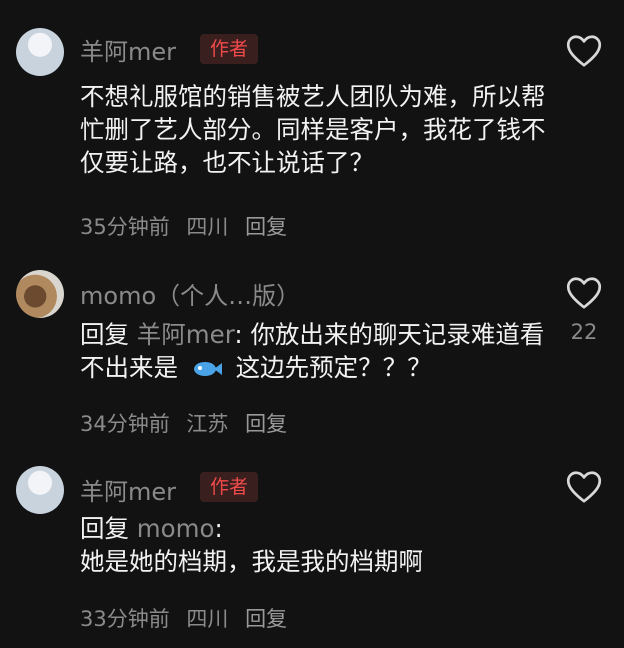 Image resolution: width=624 pixels, height=648 pixels. What do you see at coordinates (333, 367) in the screenshot?
I see `comment-text-part: 这边先预定？？？` at bounding box center [333, 367].